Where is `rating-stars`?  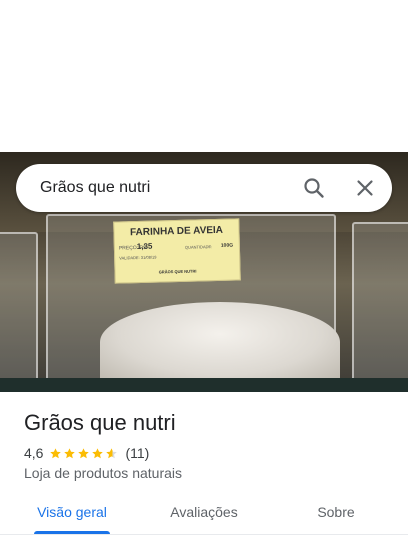 rating-stars is located at coordinates (84, 453).